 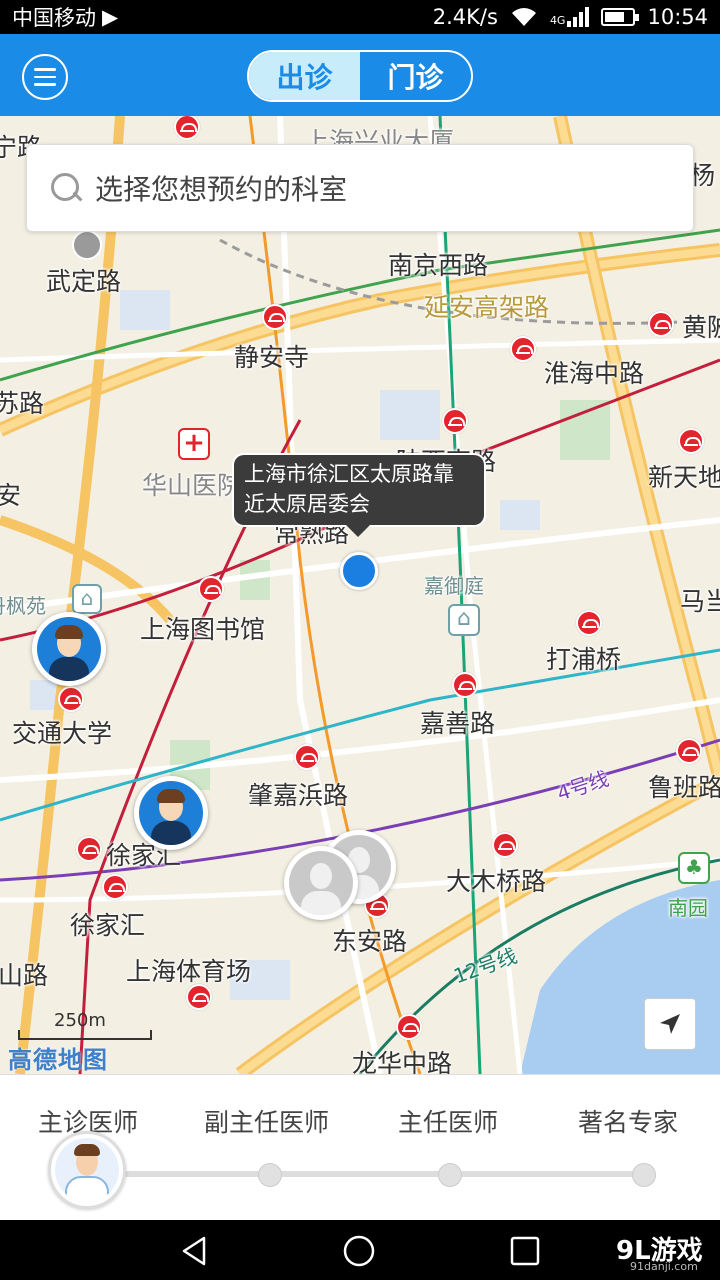 What do you see at coordinates (454, 586) in the screenshot?
I see `map-label: 嘉御庭` at bounding box center [454, 586].